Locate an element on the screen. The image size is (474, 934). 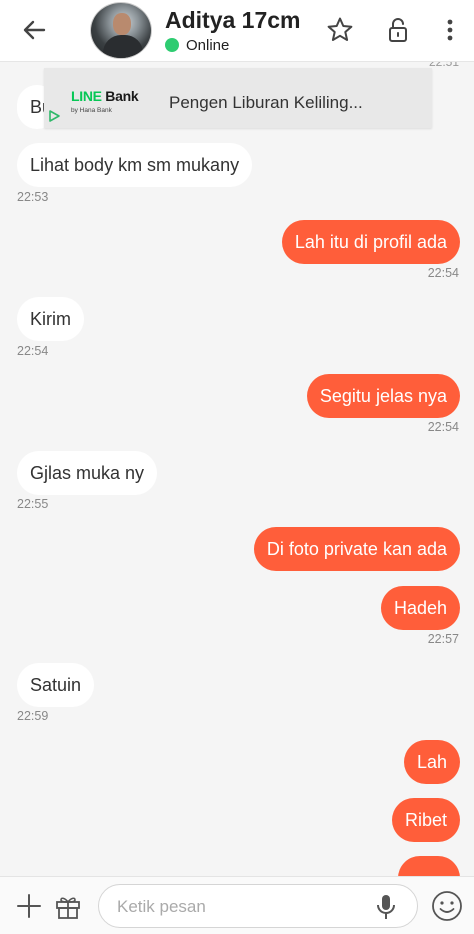
star-icon is located at coordinates (340, 29).